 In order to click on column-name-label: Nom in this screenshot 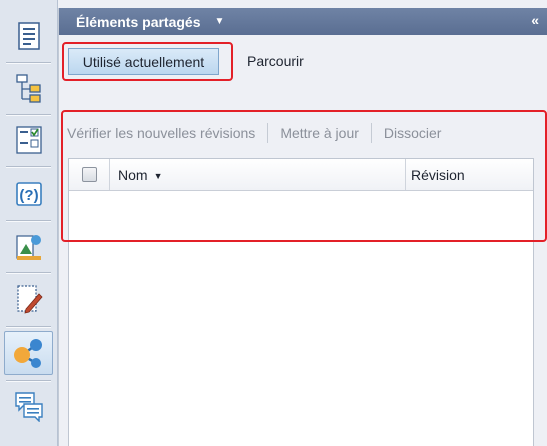, I will do `click(133, 174)`.